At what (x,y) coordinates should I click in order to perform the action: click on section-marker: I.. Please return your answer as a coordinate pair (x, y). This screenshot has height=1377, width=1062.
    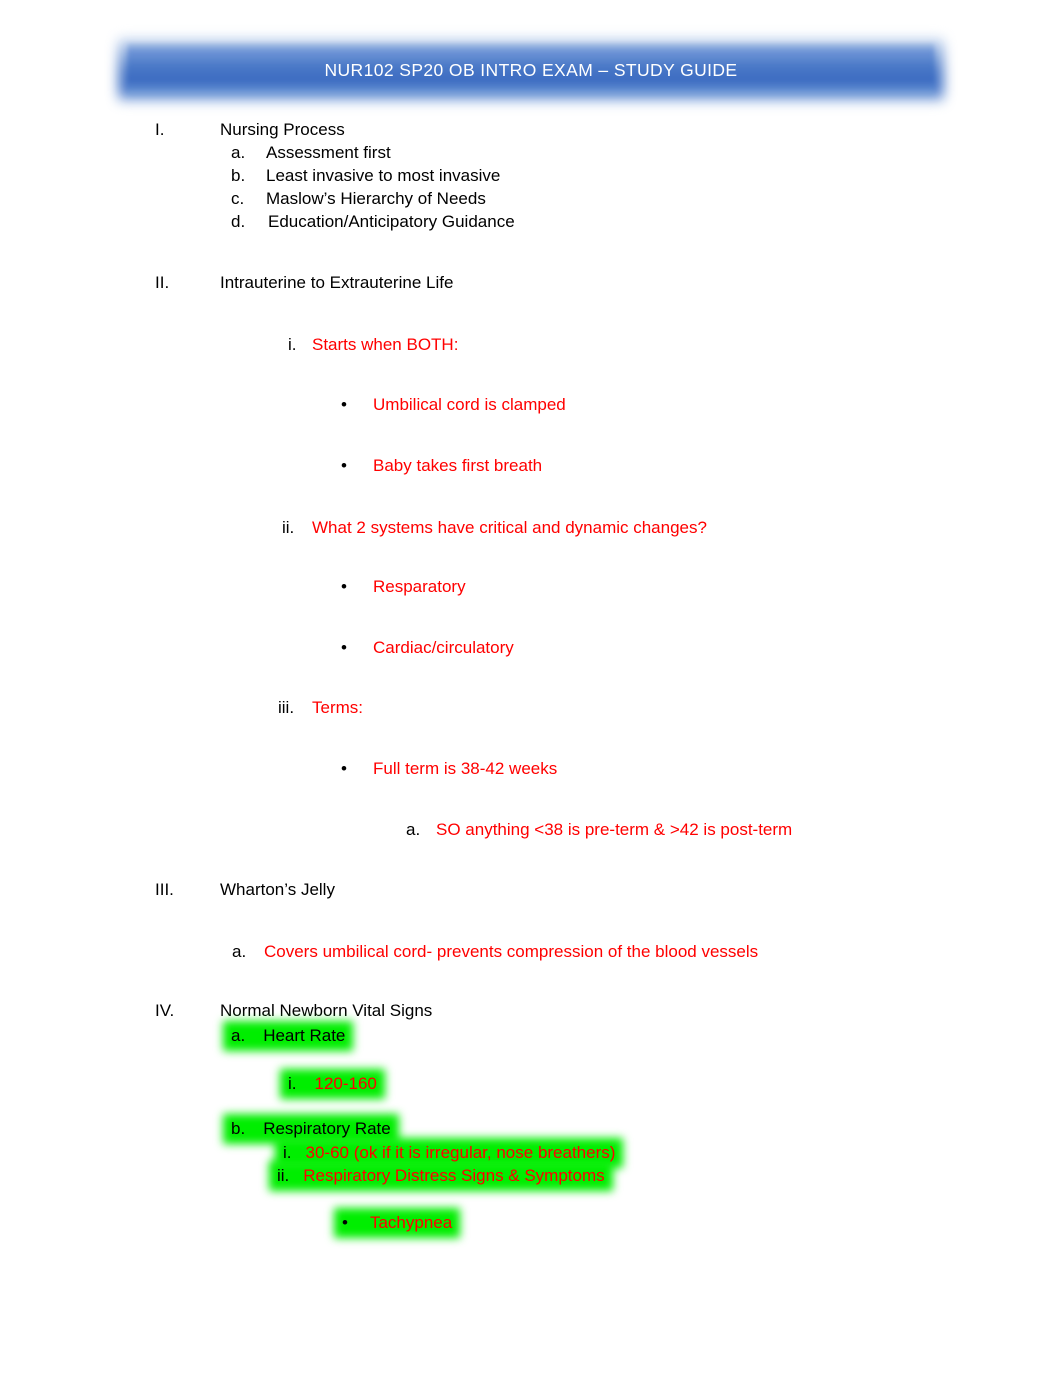
    Looking at the image, I should click on (160, 129).